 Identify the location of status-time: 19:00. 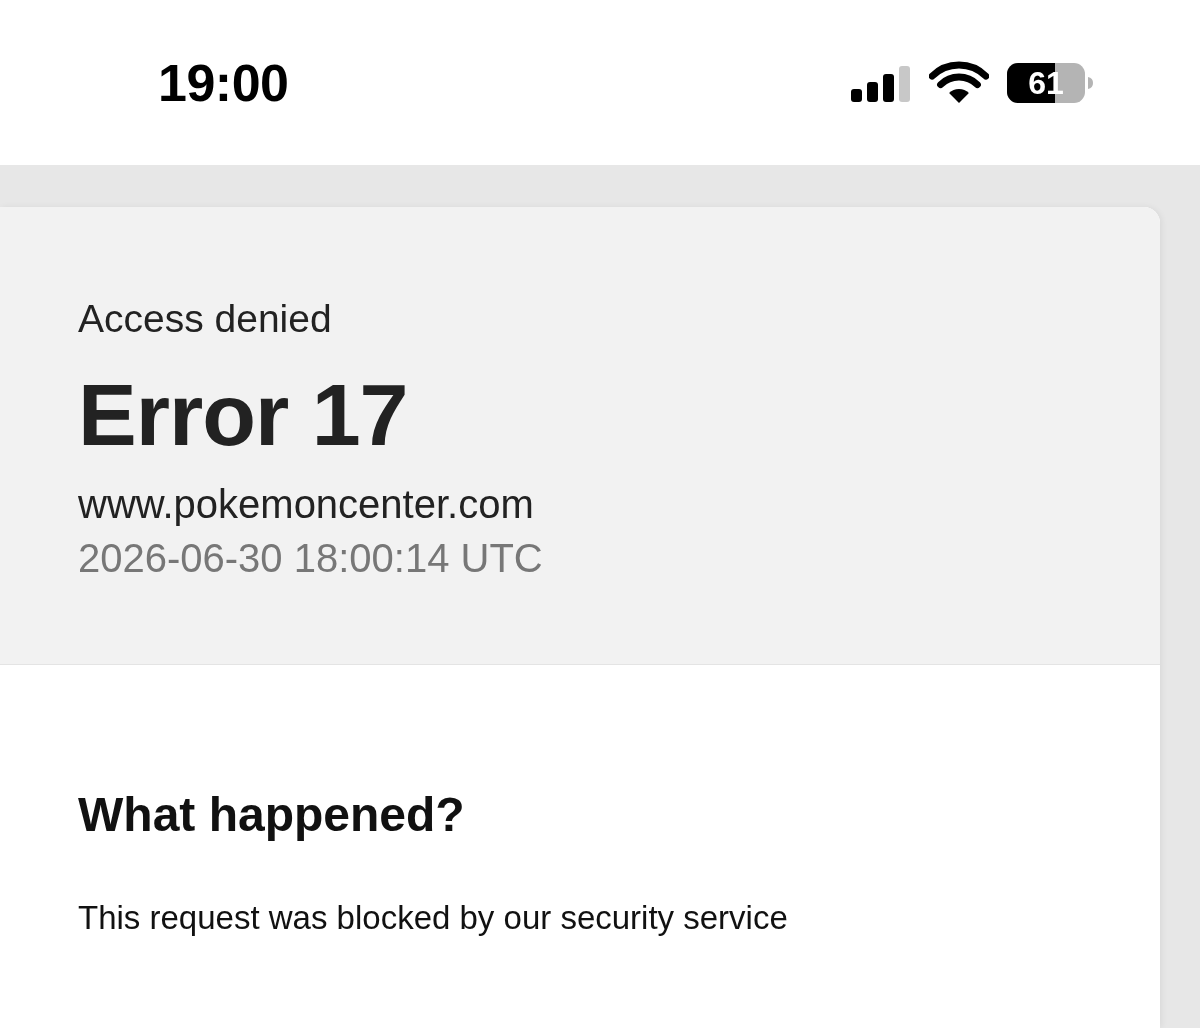
(223, 82).